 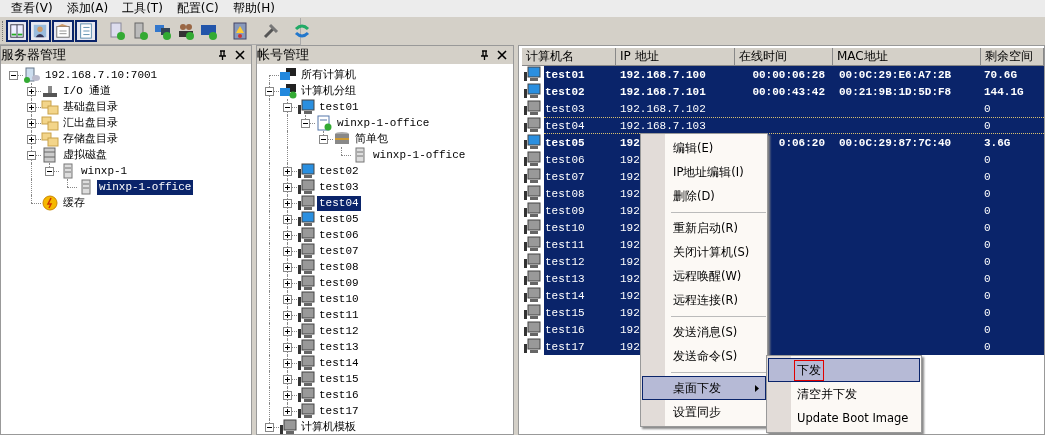 I want to click on tree-item: 192.168.7.10:7001, so click(x=101, y=75).